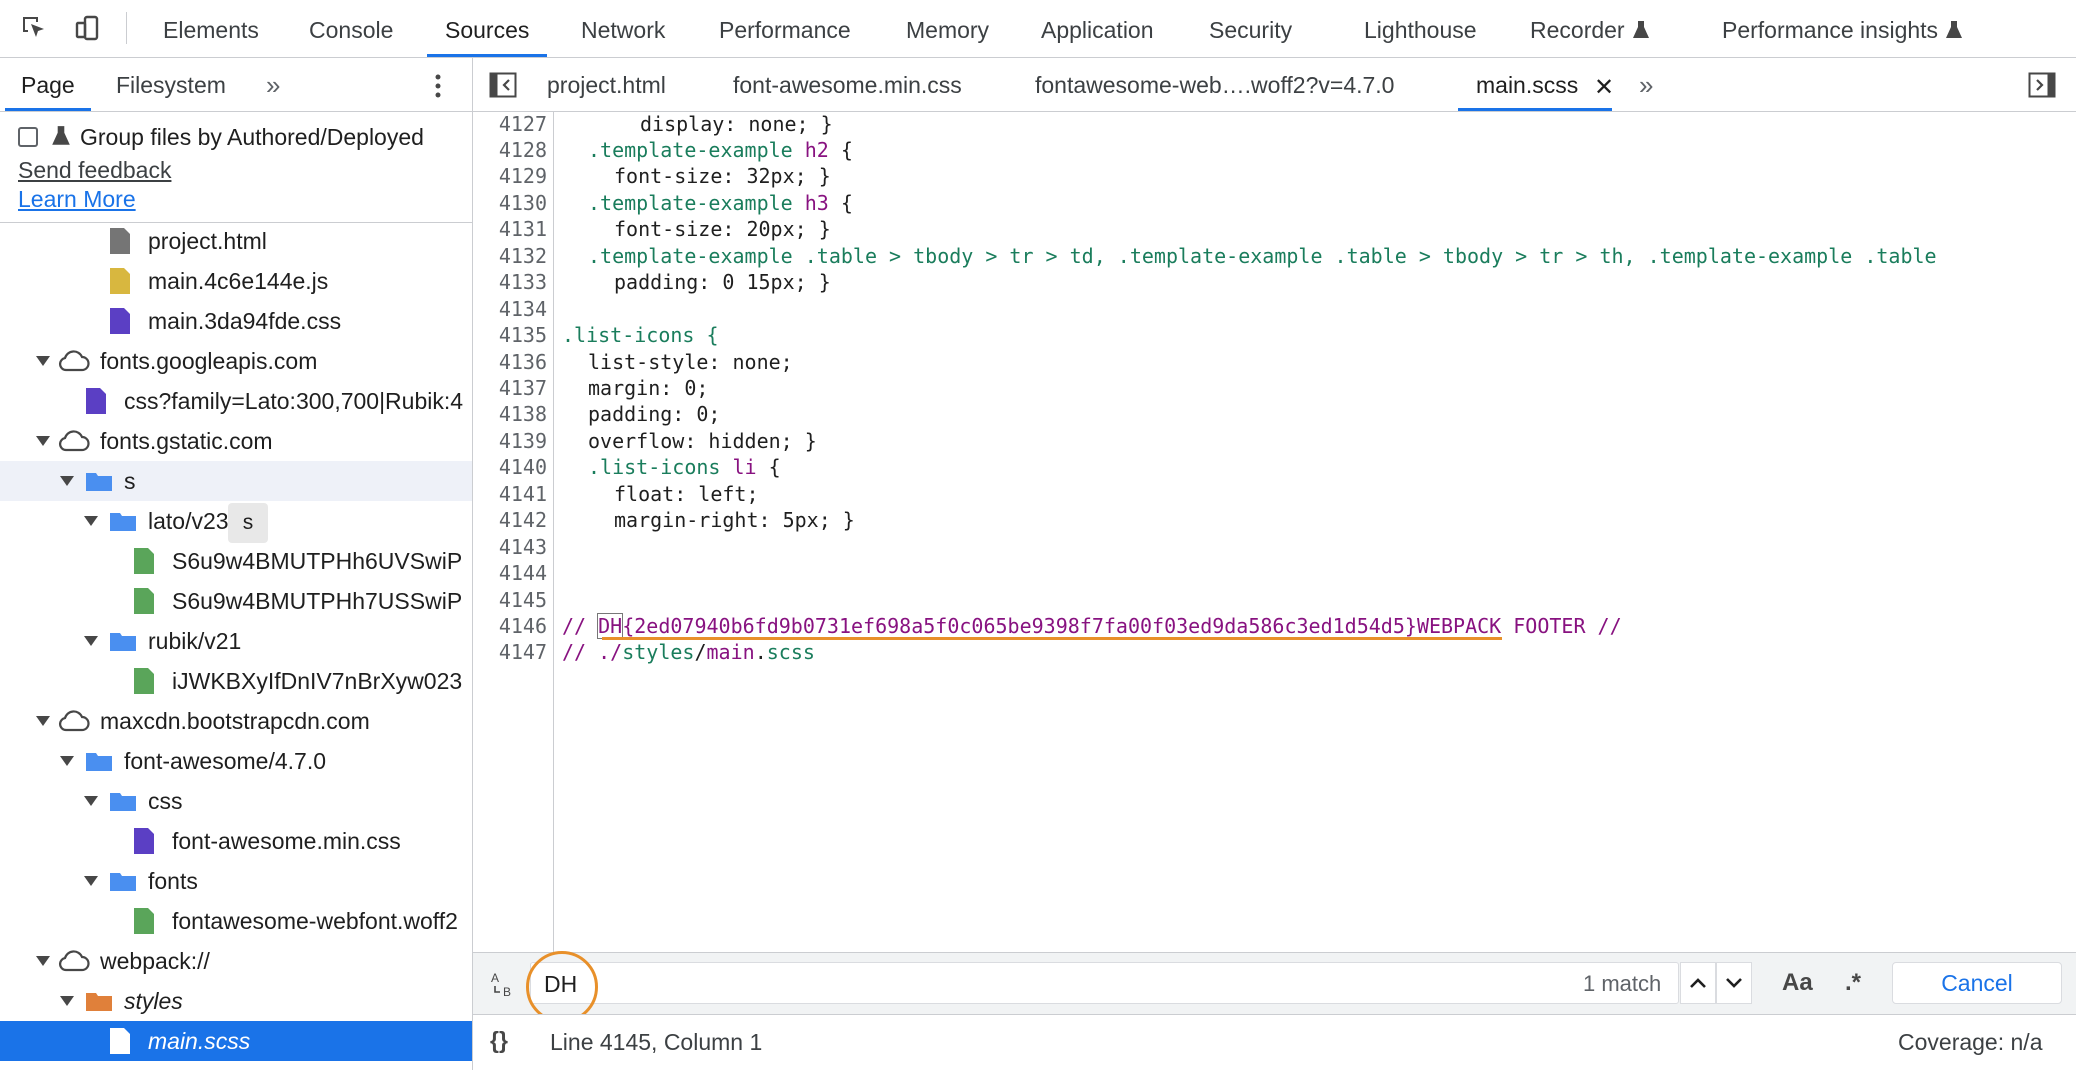  Describe the element at coordinates (245, 321) in the screenshot. I see `tree-item-label: main.3da94fde.css` at that location.